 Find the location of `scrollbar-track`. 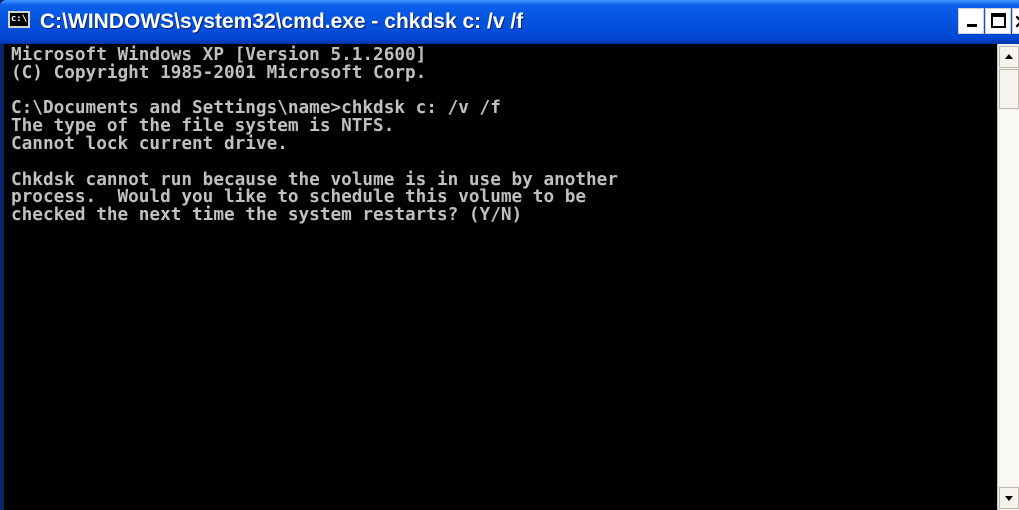

scrollbar-track is located at coordinates (1009, 298).